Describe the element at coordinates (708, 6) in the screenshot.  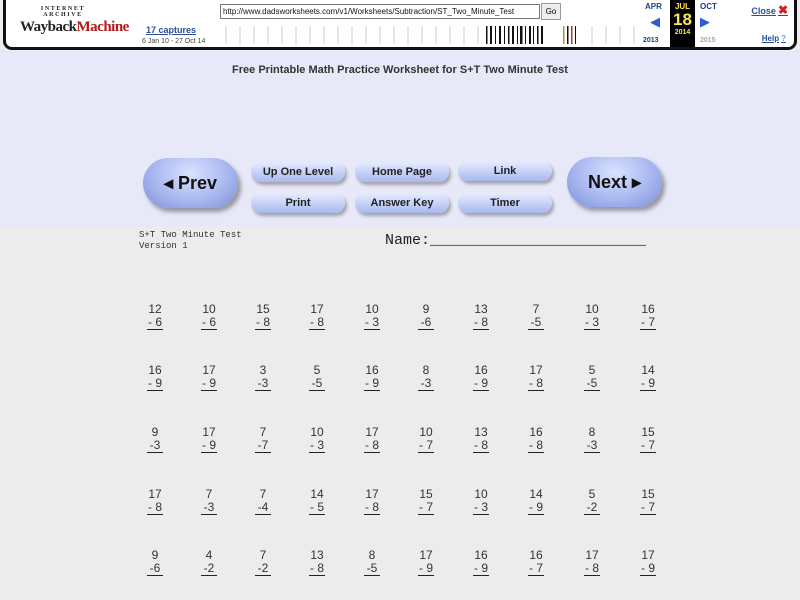
I see `next-month-link: OCT` at that location.